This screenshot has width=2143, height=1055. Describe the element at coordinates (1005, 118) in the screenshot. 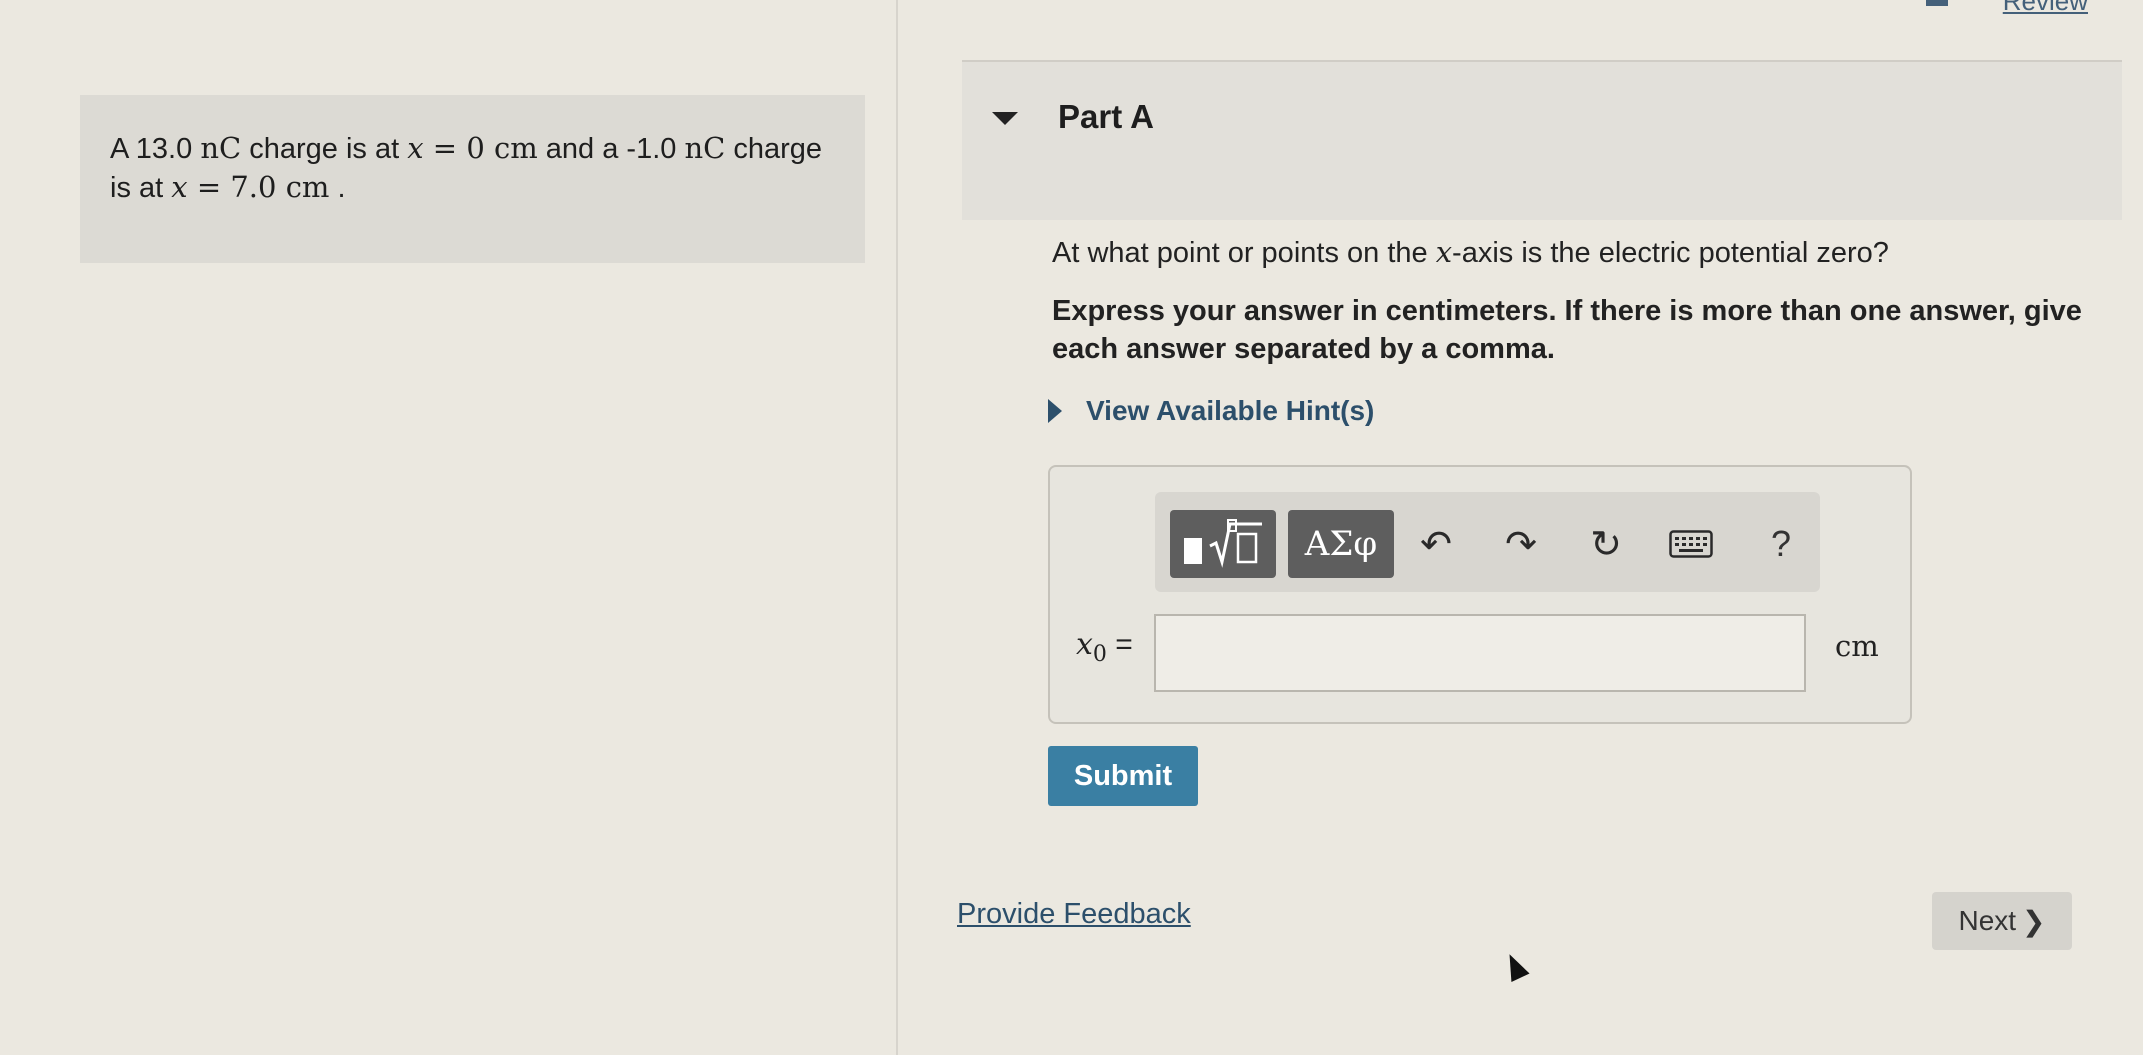

I see `collapse-caret-icon` at that location.